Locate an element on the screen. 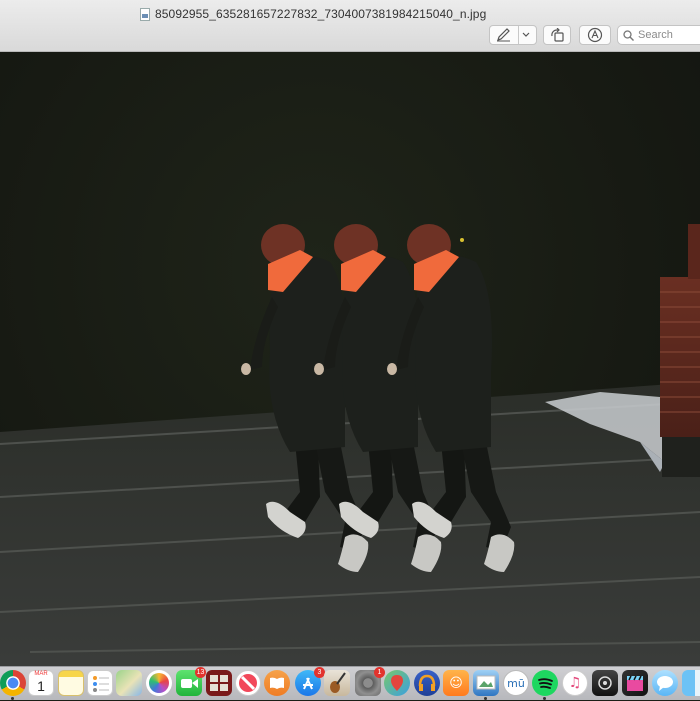 This screenshot has height=701, width=700. markup-button is located at coordinates (513, 35).